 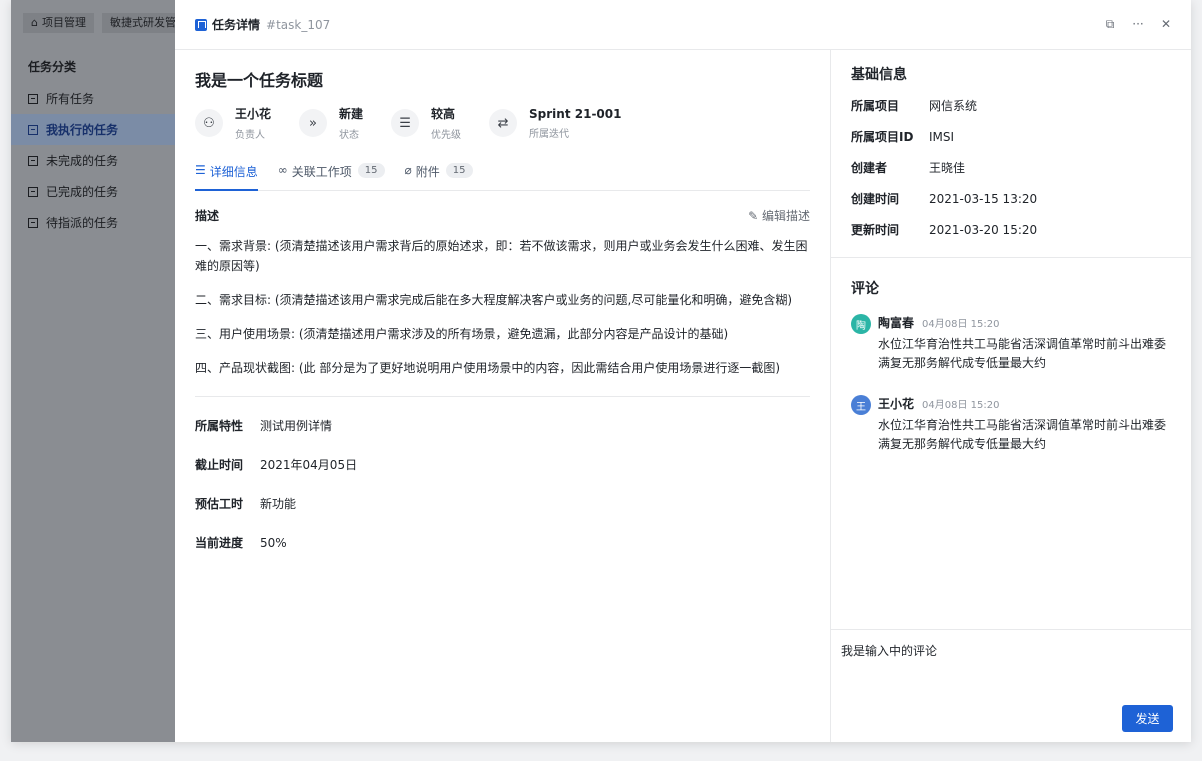 What do you see at coordinates (426, 123) in the screenshot?
I see `meta-priority: ☰ 较高 优先级` at bounding box center [426, 123].